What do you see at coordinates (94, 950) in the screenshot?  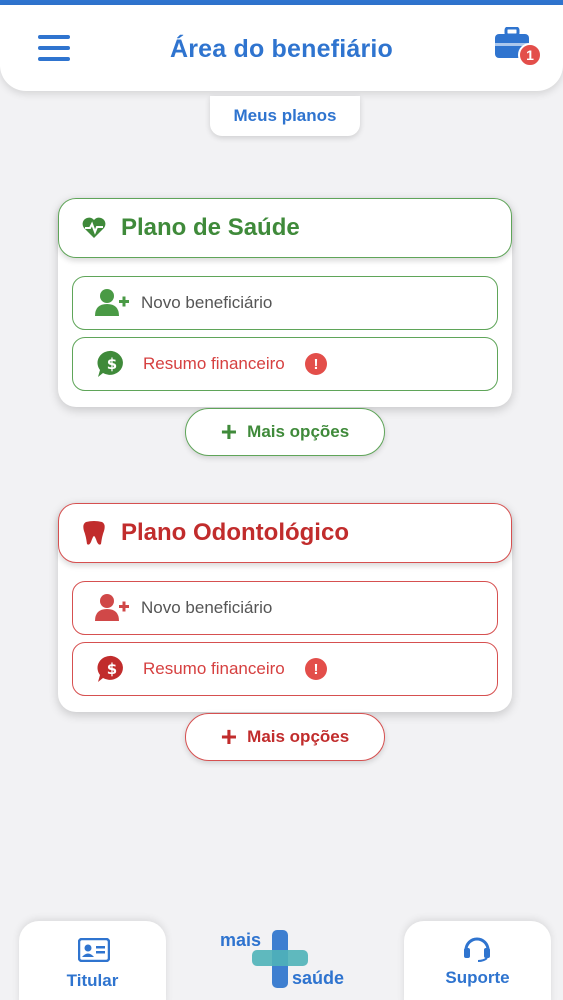 I see `id-card-icon` at bounding box center [94, 950].